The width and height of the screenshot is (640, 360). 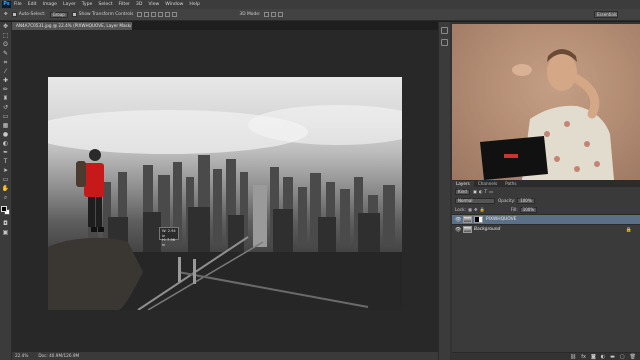 I want to click on eraser-tool-icon: ▭, so click(x=6, y=117).